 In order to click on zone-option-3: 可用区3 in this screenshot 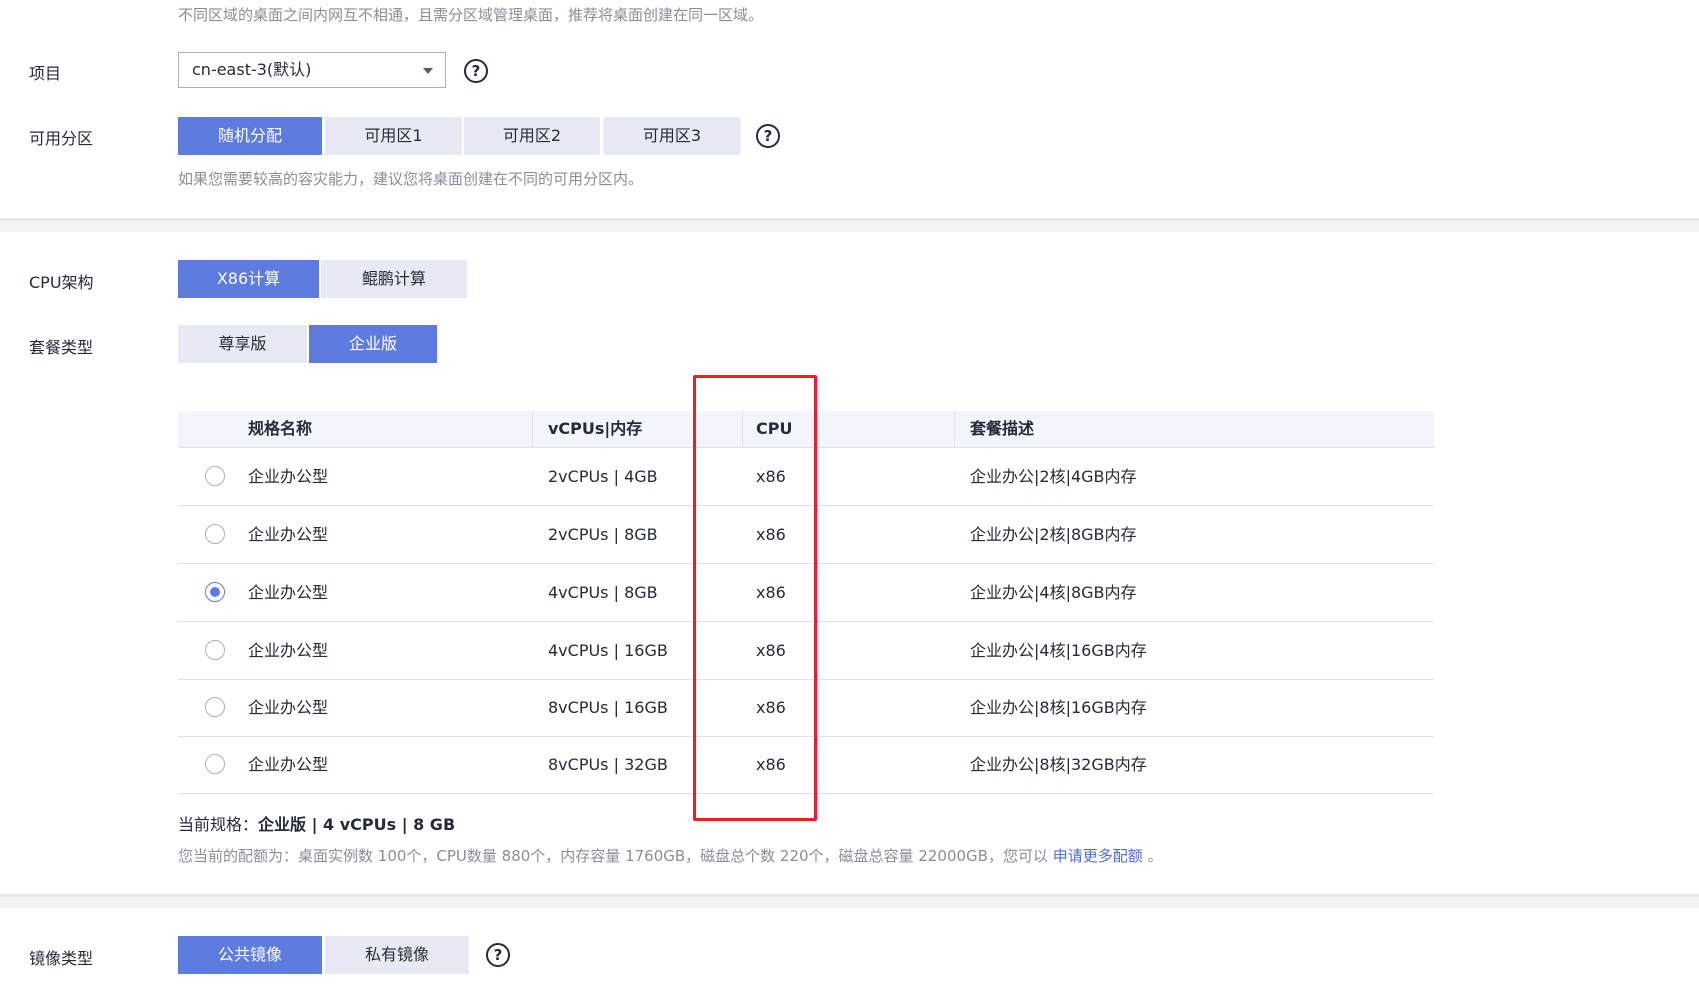, I will do `click(672, 136)`.